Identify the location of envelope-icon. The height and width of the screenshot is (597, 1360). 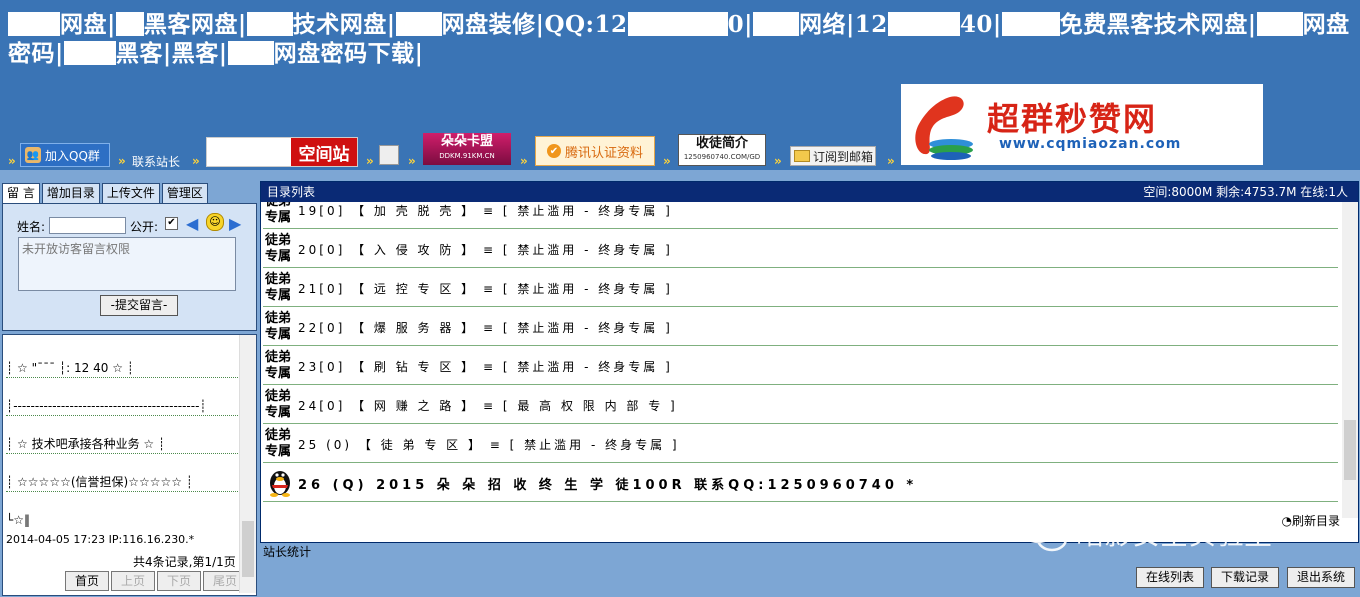
(802, 156).